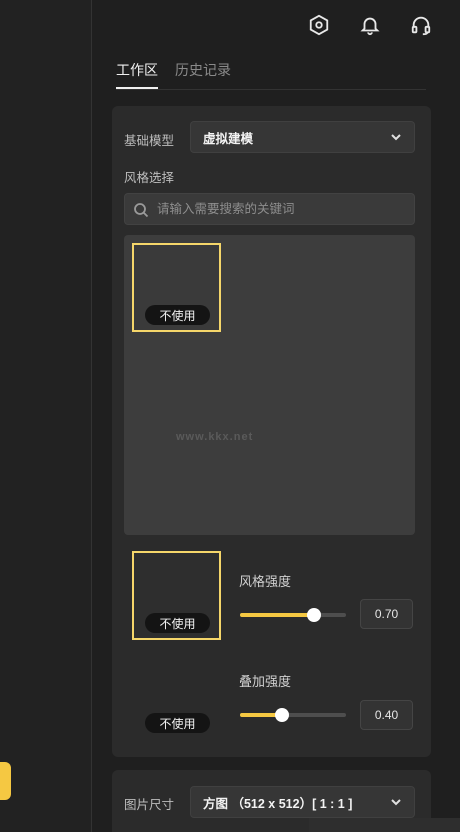  I want to click on style-search-box, so click(269, 209).